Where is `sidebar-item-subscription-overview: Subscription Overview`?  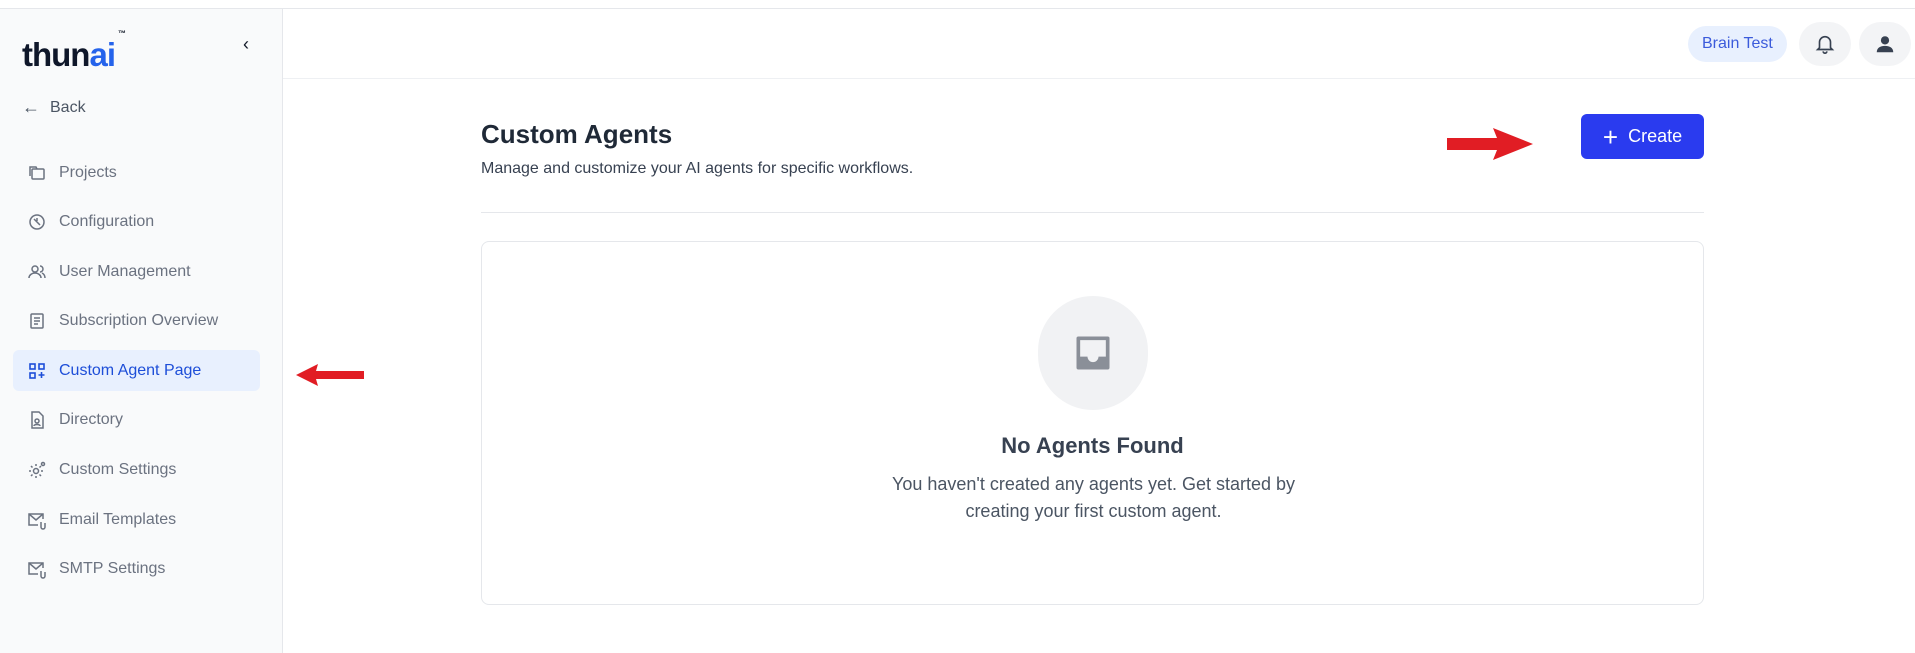 sidebar-item-subscription-overview: Subscription Overview is located at coordinates (136, 321).